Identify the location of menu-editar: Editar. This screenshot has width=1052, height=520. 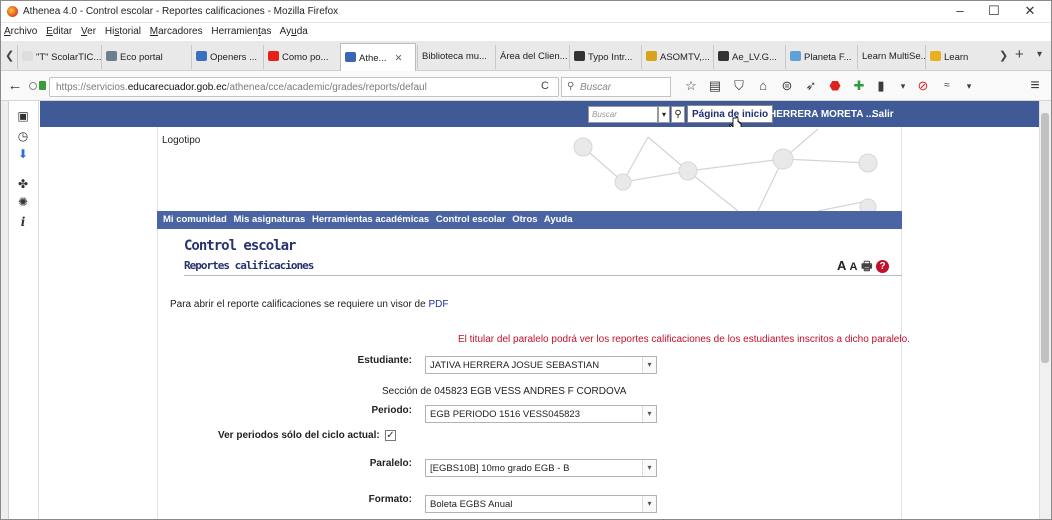
(59, 31).